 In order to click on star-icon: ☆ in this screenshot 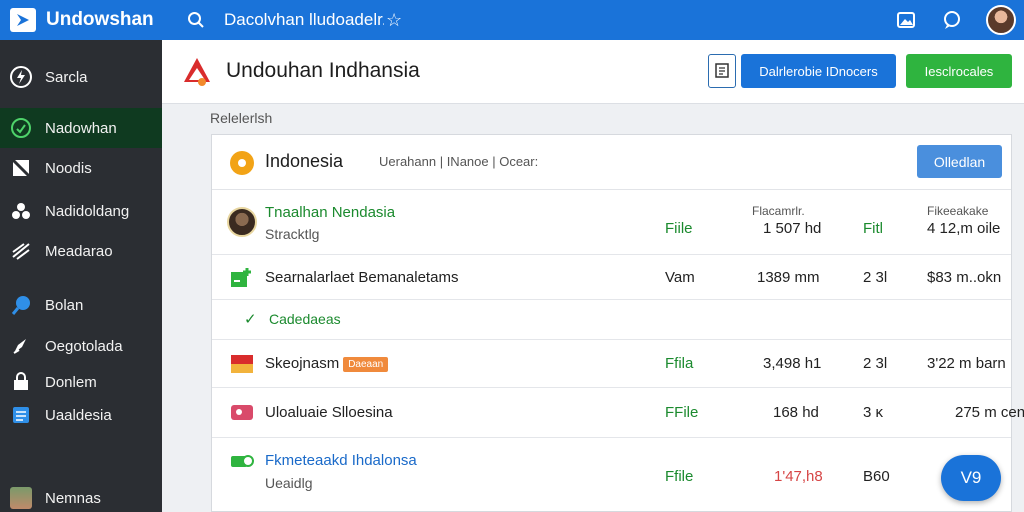, I will do `click(394, 20)`.